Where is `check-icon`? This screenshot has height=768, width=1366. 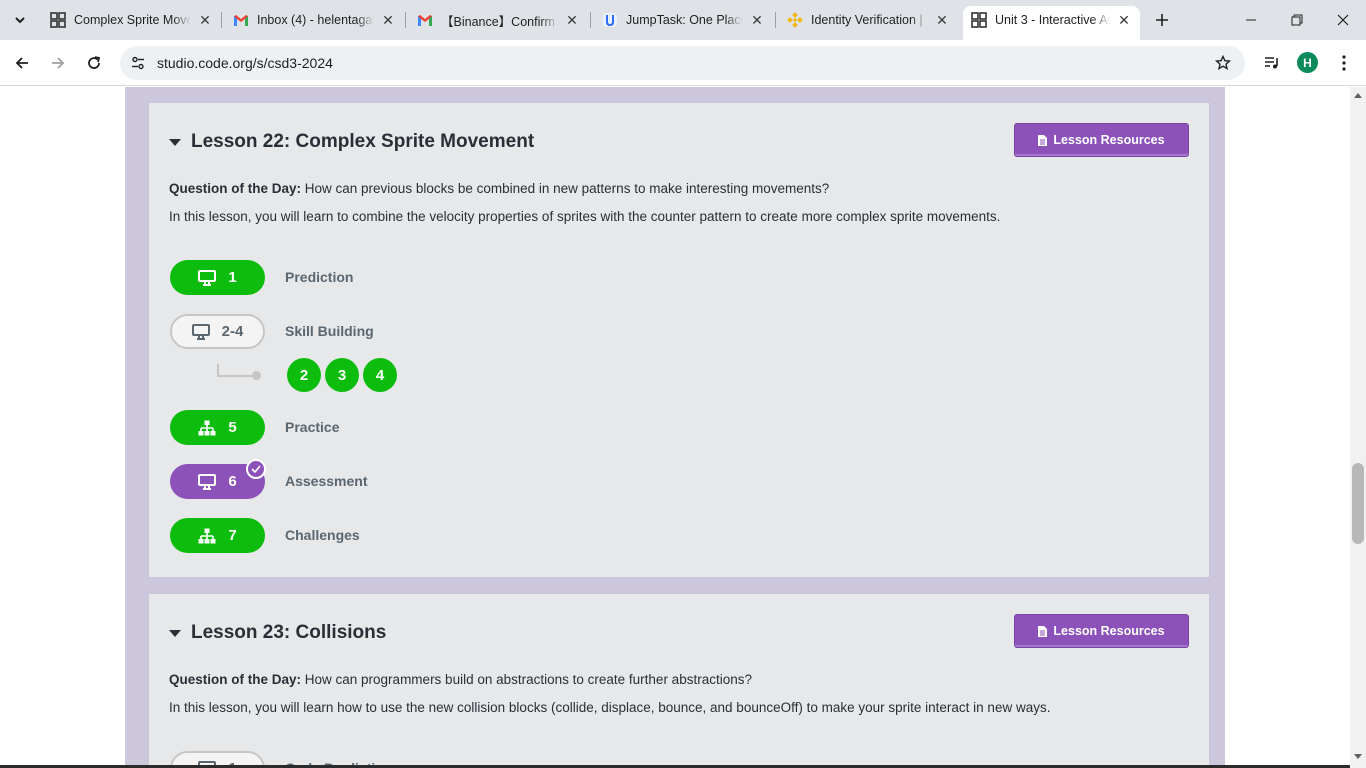
check-icon is located at coordinates (256, 469).